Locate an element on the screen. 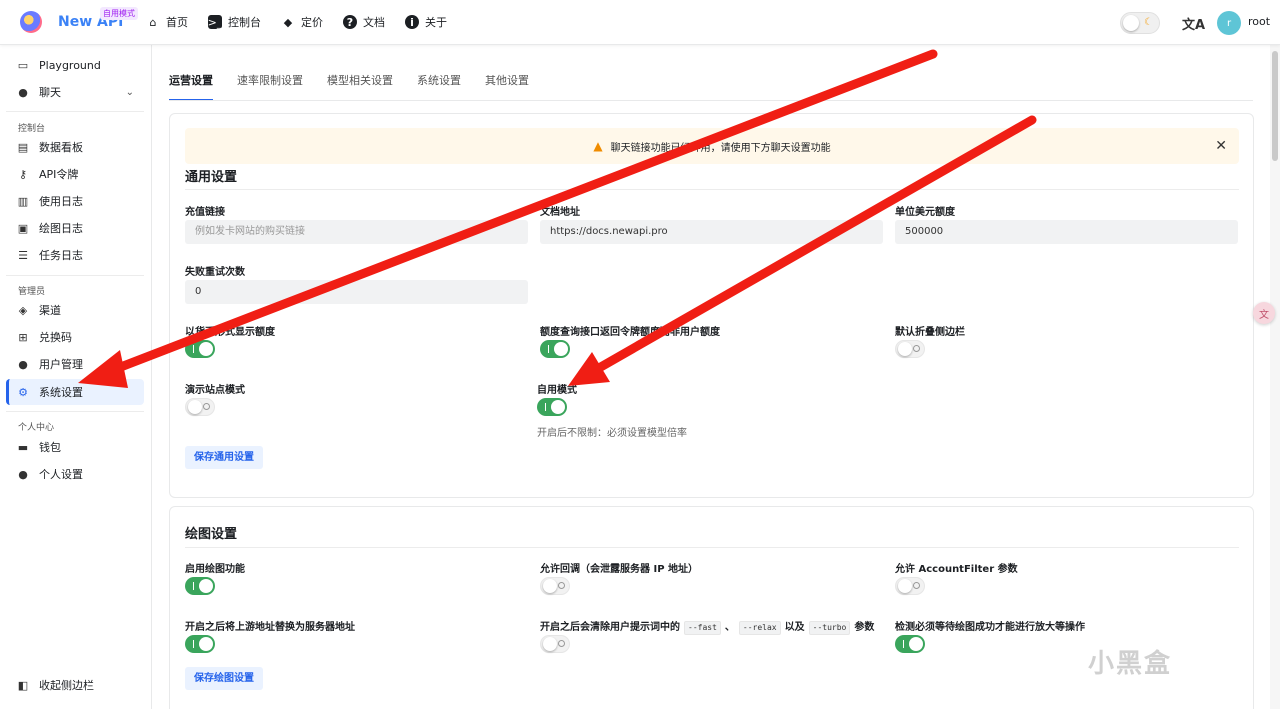 The image size is (1280, 709). allow-callback-switch is located at coordinates (555, 586).